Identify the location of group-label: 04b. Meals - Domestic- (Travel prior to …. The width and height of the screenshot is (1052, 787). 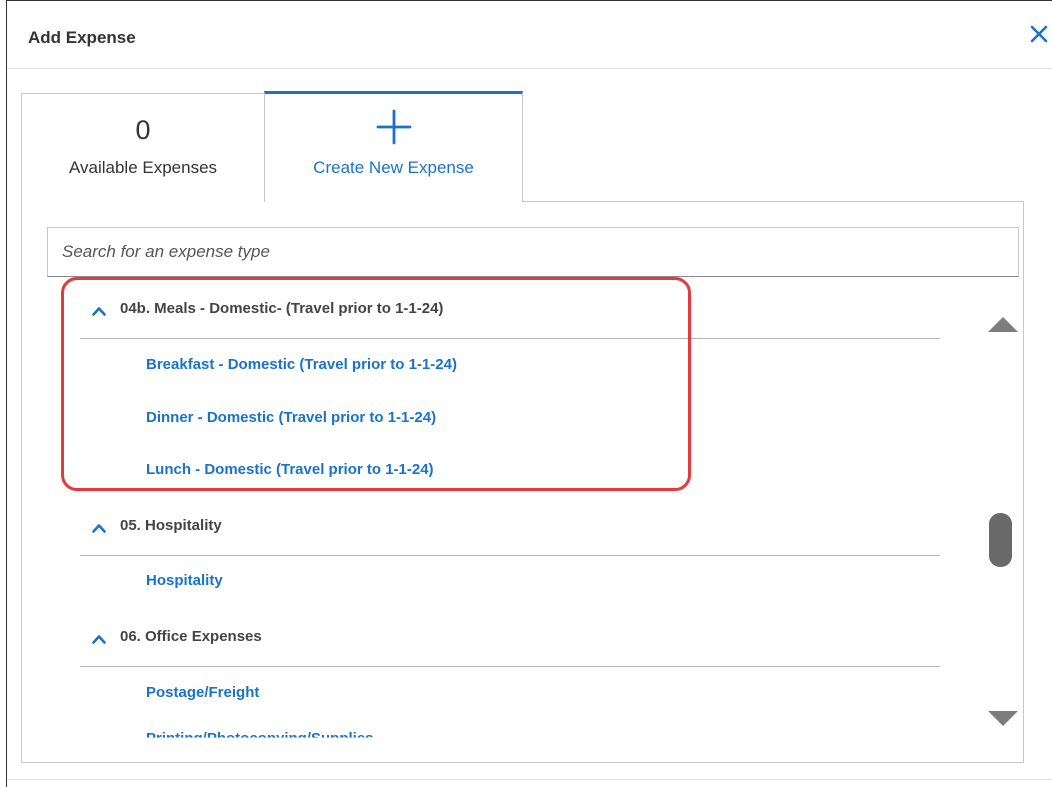
(282, 308).